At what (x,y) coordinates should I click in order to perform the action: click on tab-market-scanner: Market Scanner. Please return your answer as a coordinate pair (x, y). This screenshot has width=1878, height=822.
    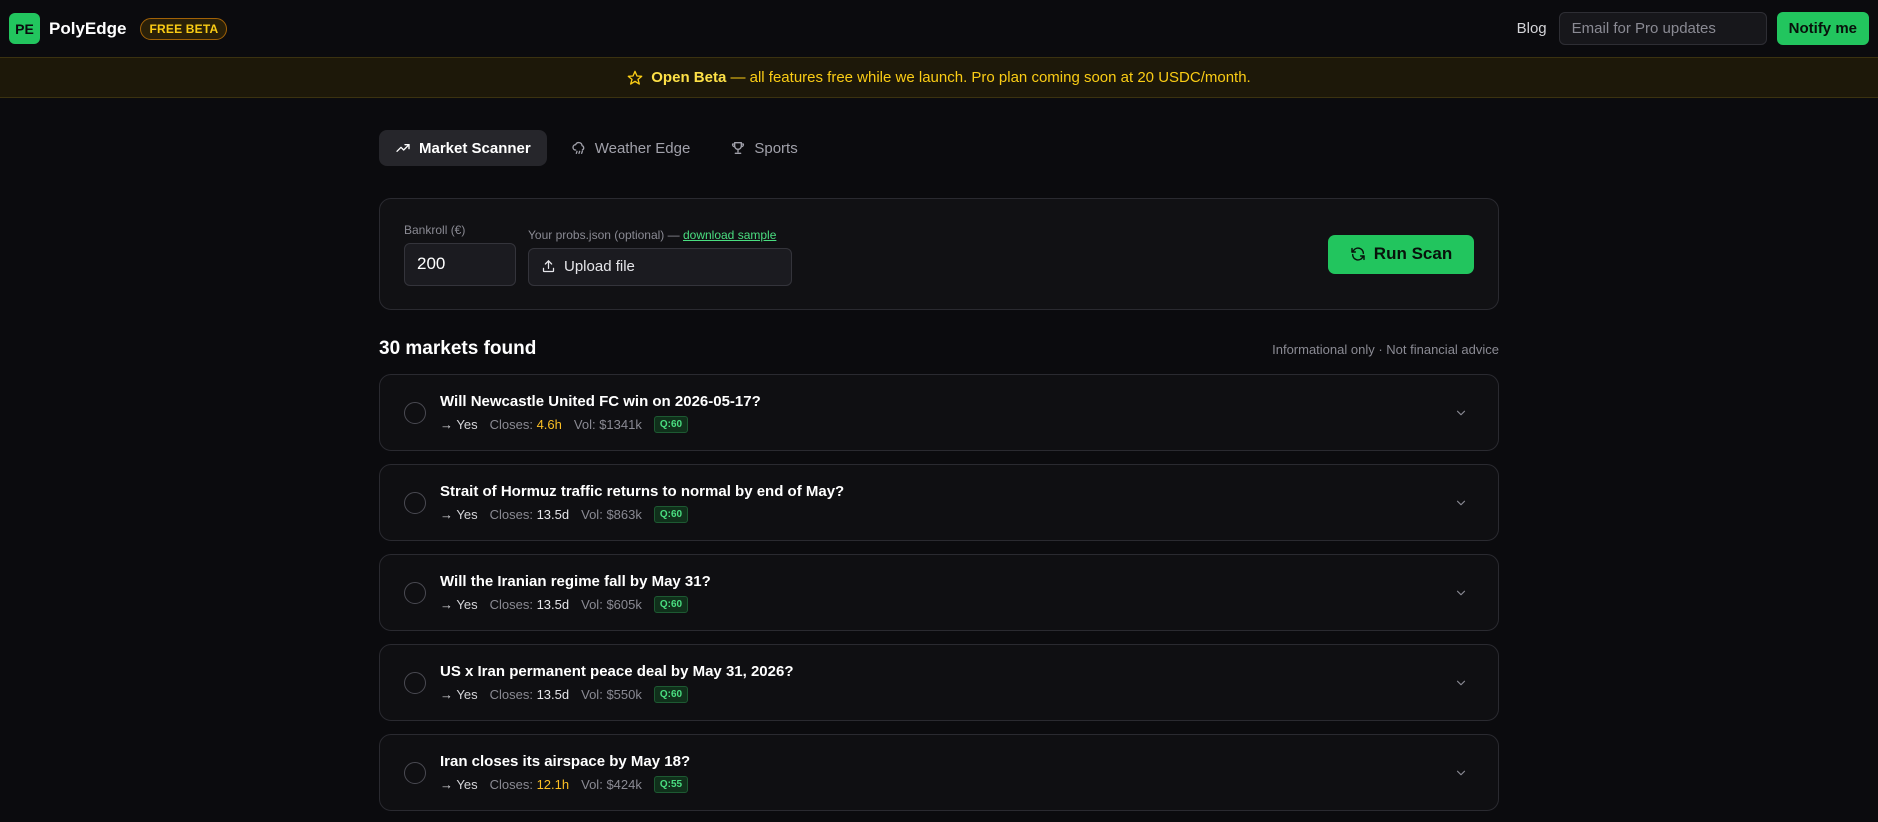
    Looking at the image, I should click on (463, 148).